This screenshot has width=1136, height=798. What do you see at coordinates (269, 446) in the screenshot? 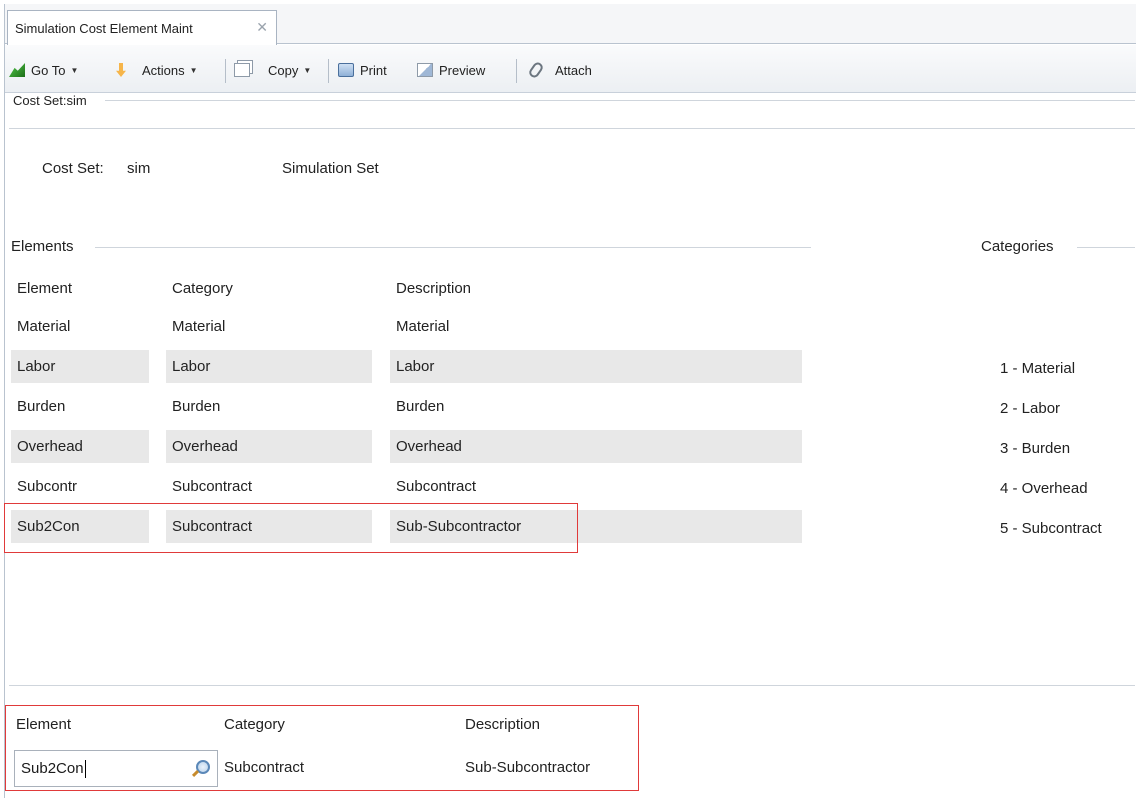
I see `table-row-category: Overhead` at bounding box center [269, 446].